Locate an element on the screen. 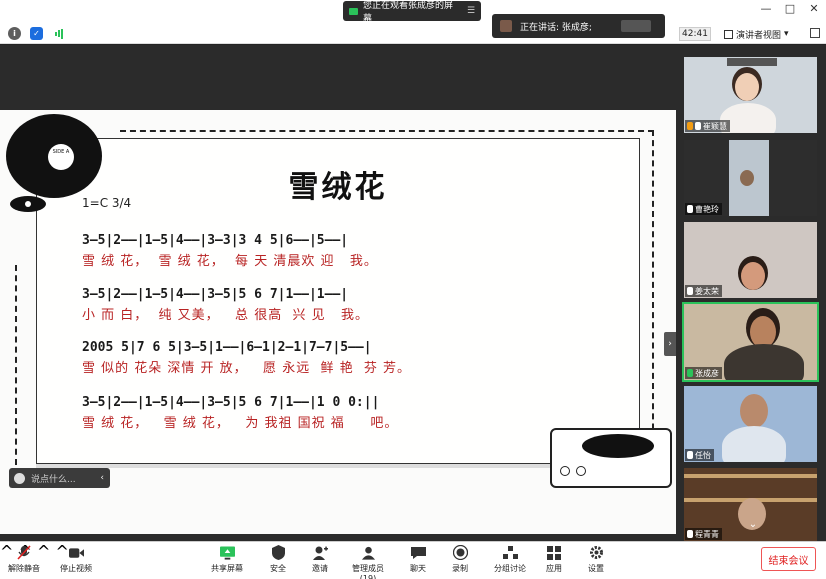 This screenshot has height=579, width=826. shield-icon is located at coordinates (278, 552).